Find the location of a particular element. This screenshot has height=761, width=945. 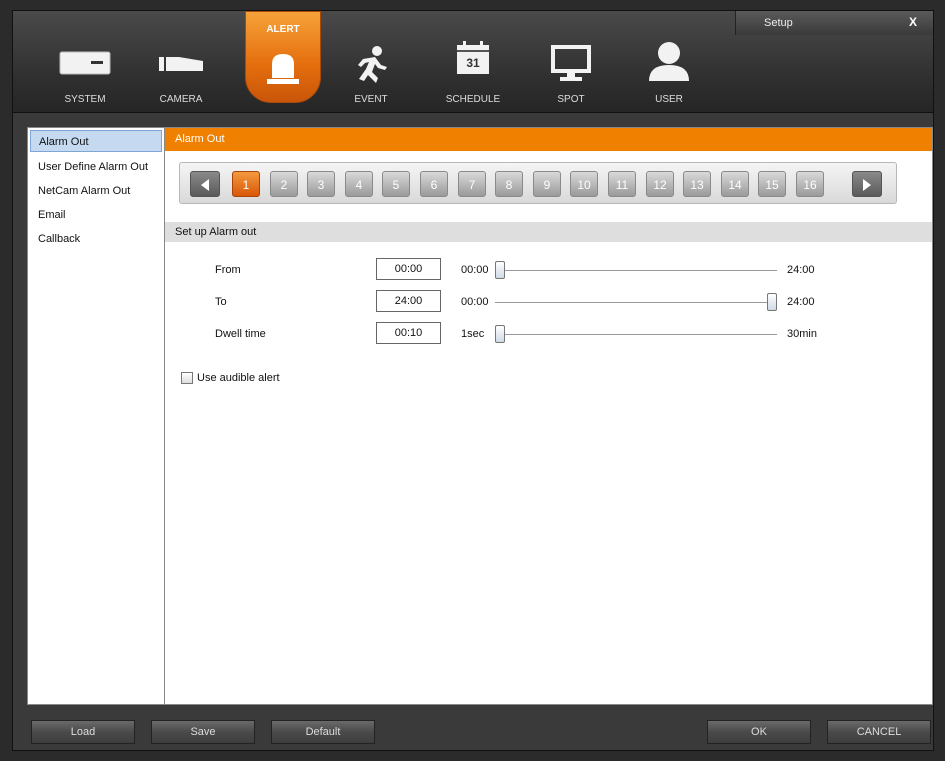

sidebar-item-callback: Callback is located at coordinates (96, 238).